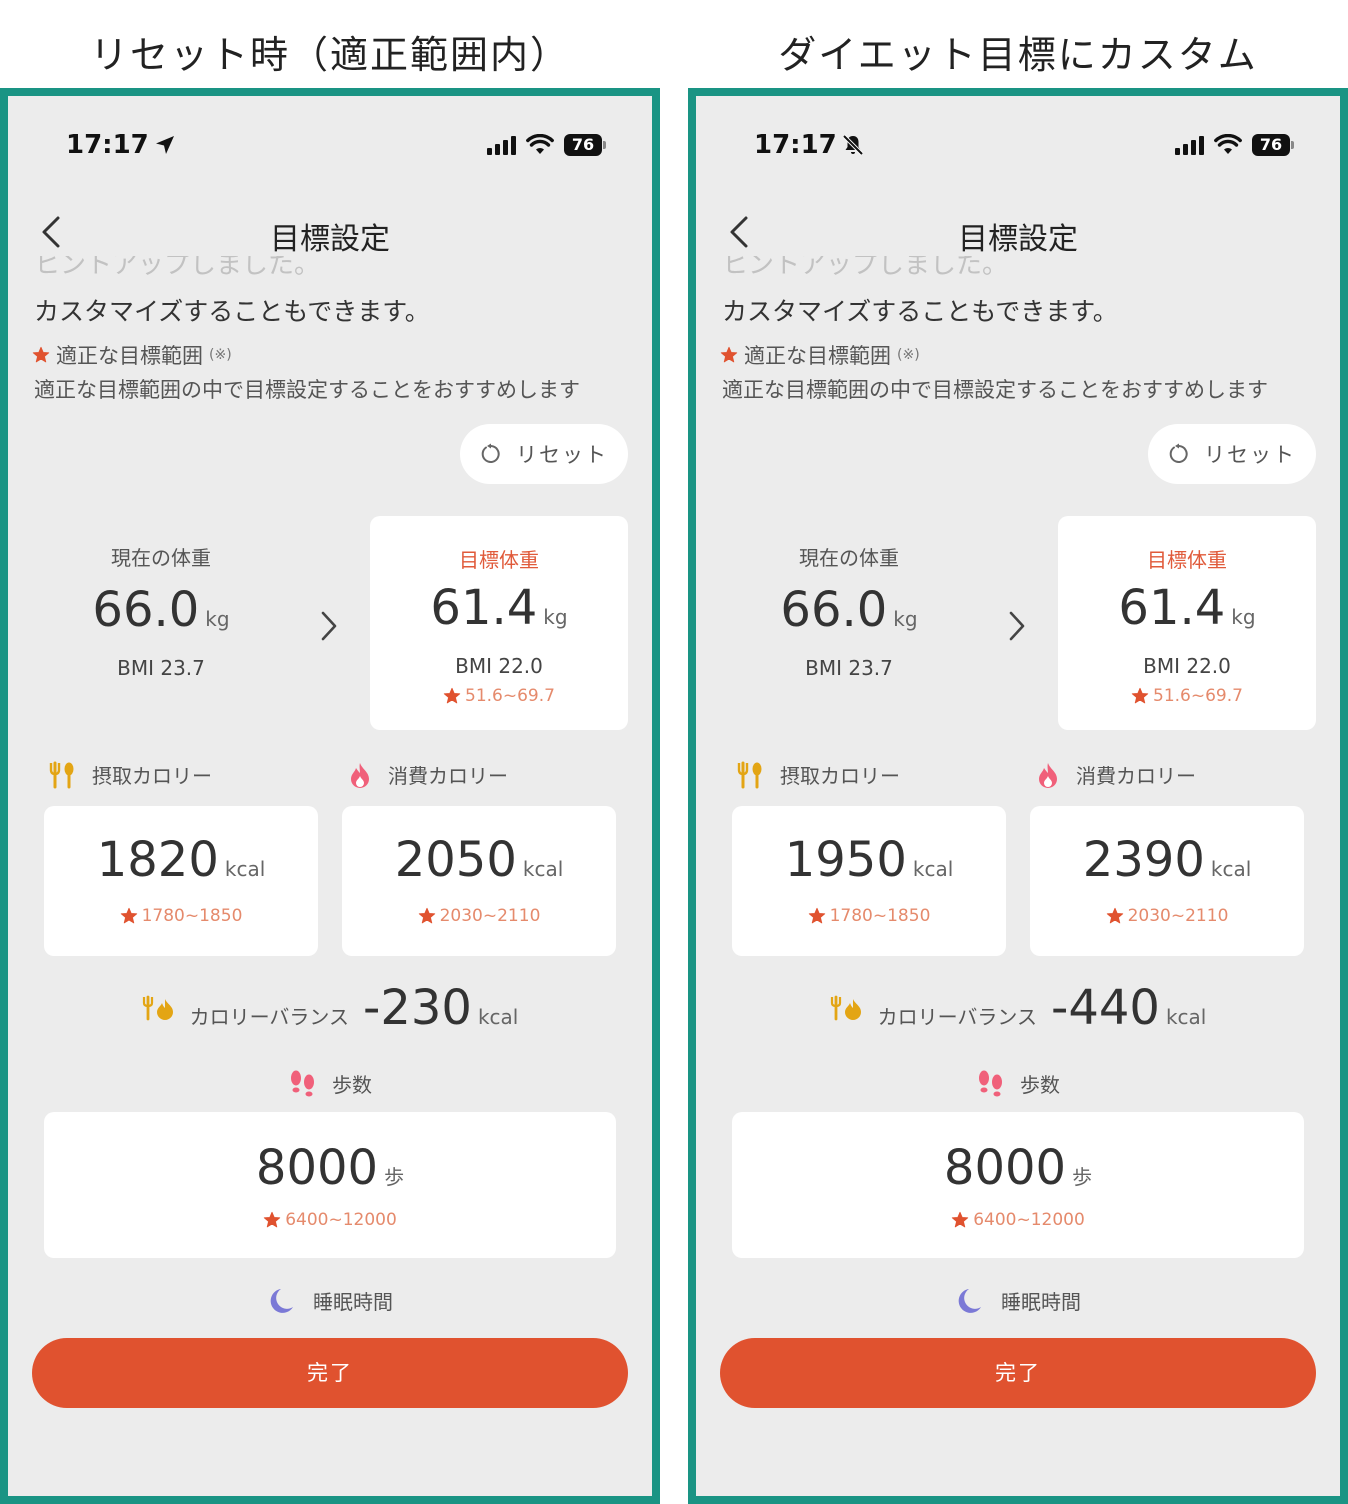 The image size is (1348, 1504). I want to click on reset-icon, so click(490, 453).